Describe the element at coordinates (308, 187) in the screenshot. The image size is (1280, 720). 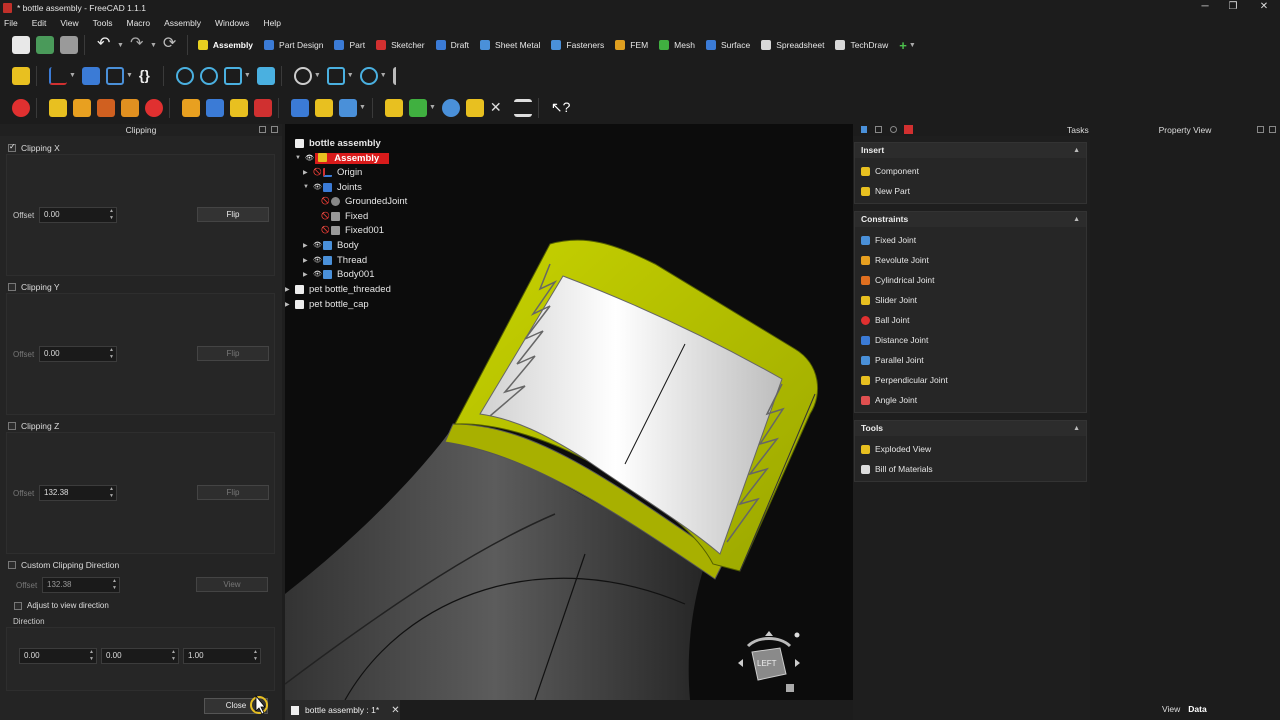
I see `collapse-arrow-icon: ▼` at that location.